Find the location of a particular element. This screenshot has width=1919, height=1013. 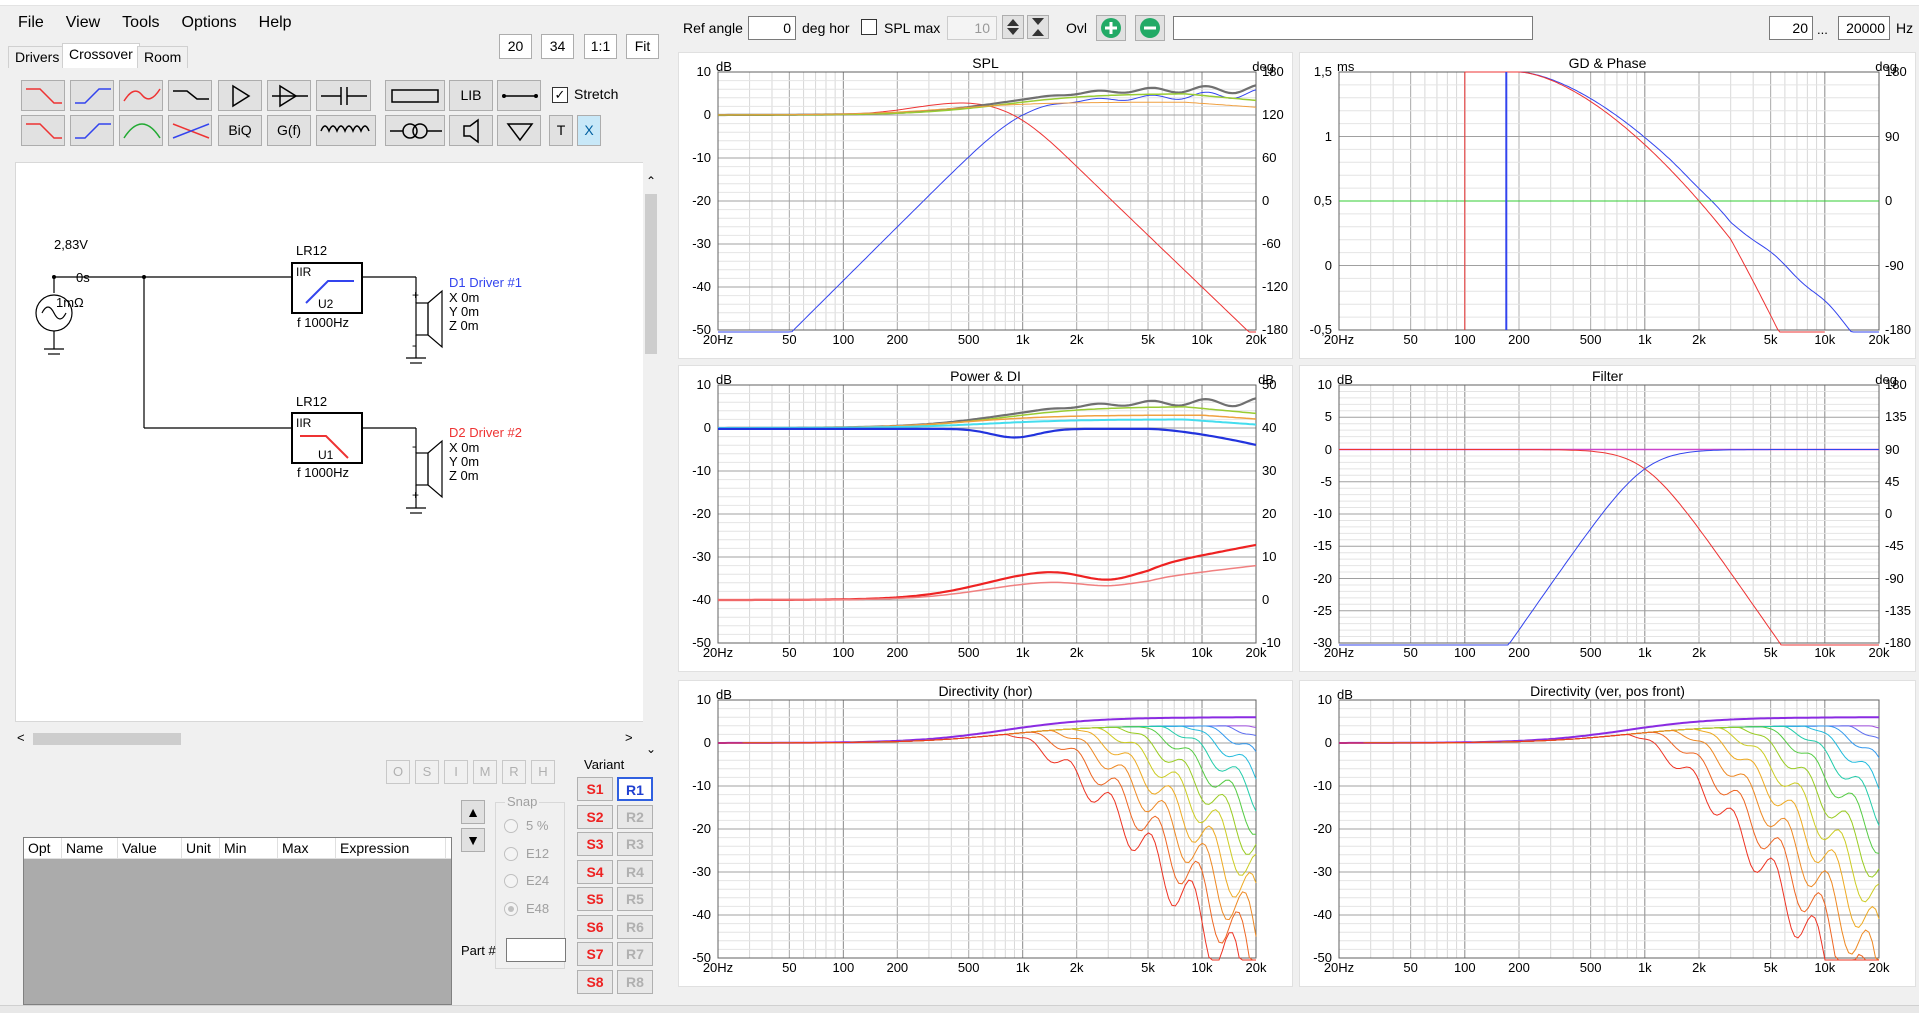

tool-shelf-button is located at coordinates (190, 95).